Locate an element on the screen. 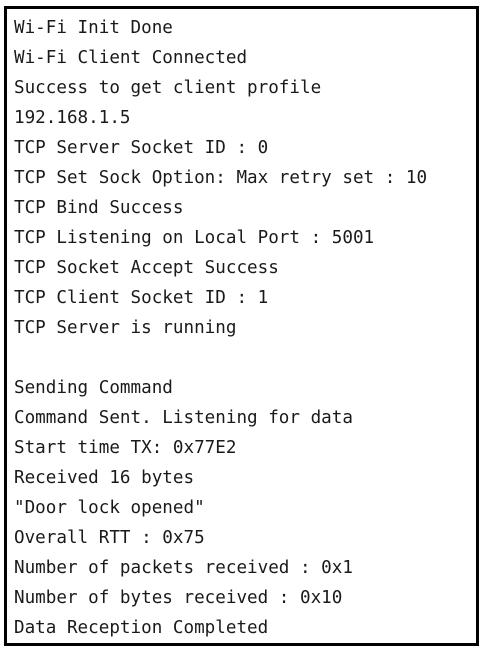  console-line: Received 16 bytes is located at coordinates (104, 478).